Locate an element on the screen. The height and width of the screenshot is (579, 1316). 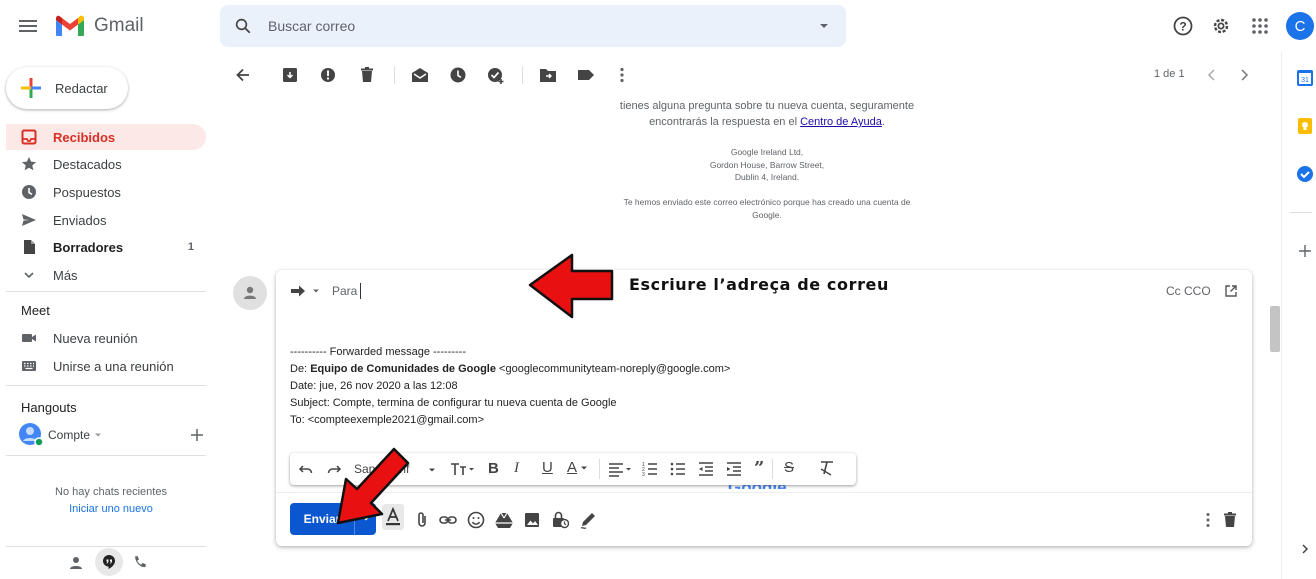
back-arrow-icon is located at coordinates (243, 75).